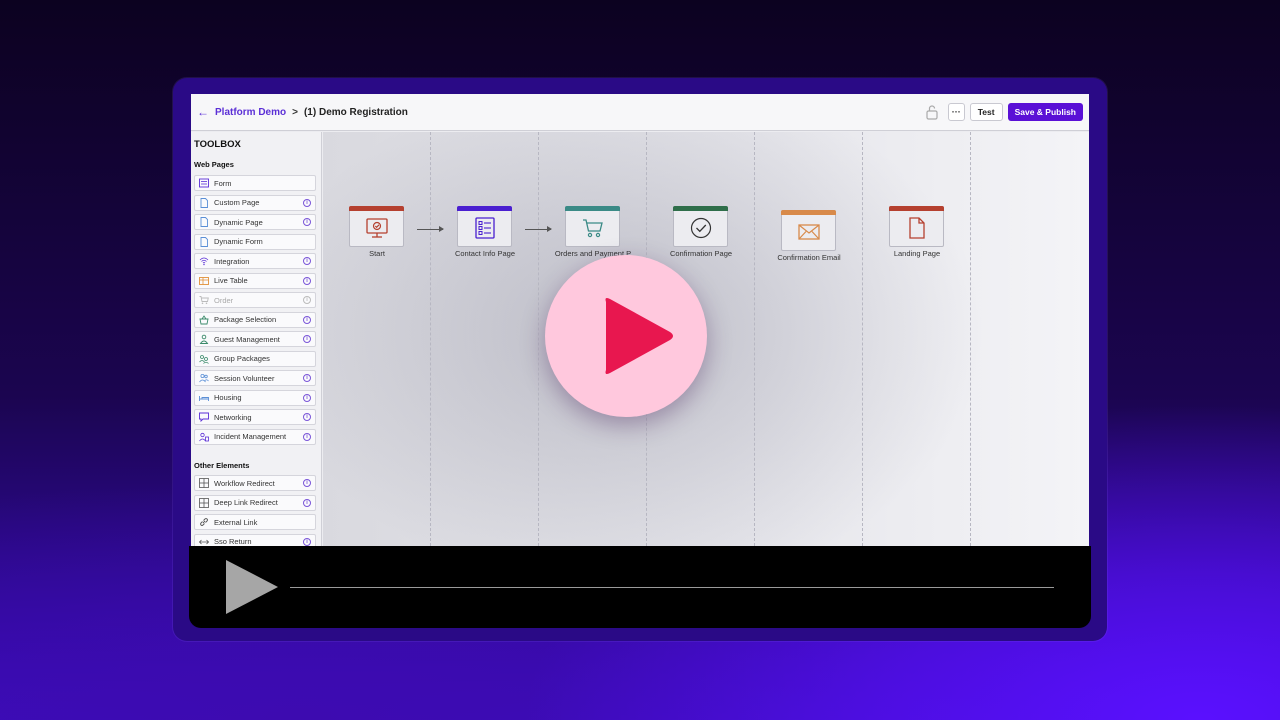  I want to click on toolbox-item-label: Custom Page, so click(237, 202).